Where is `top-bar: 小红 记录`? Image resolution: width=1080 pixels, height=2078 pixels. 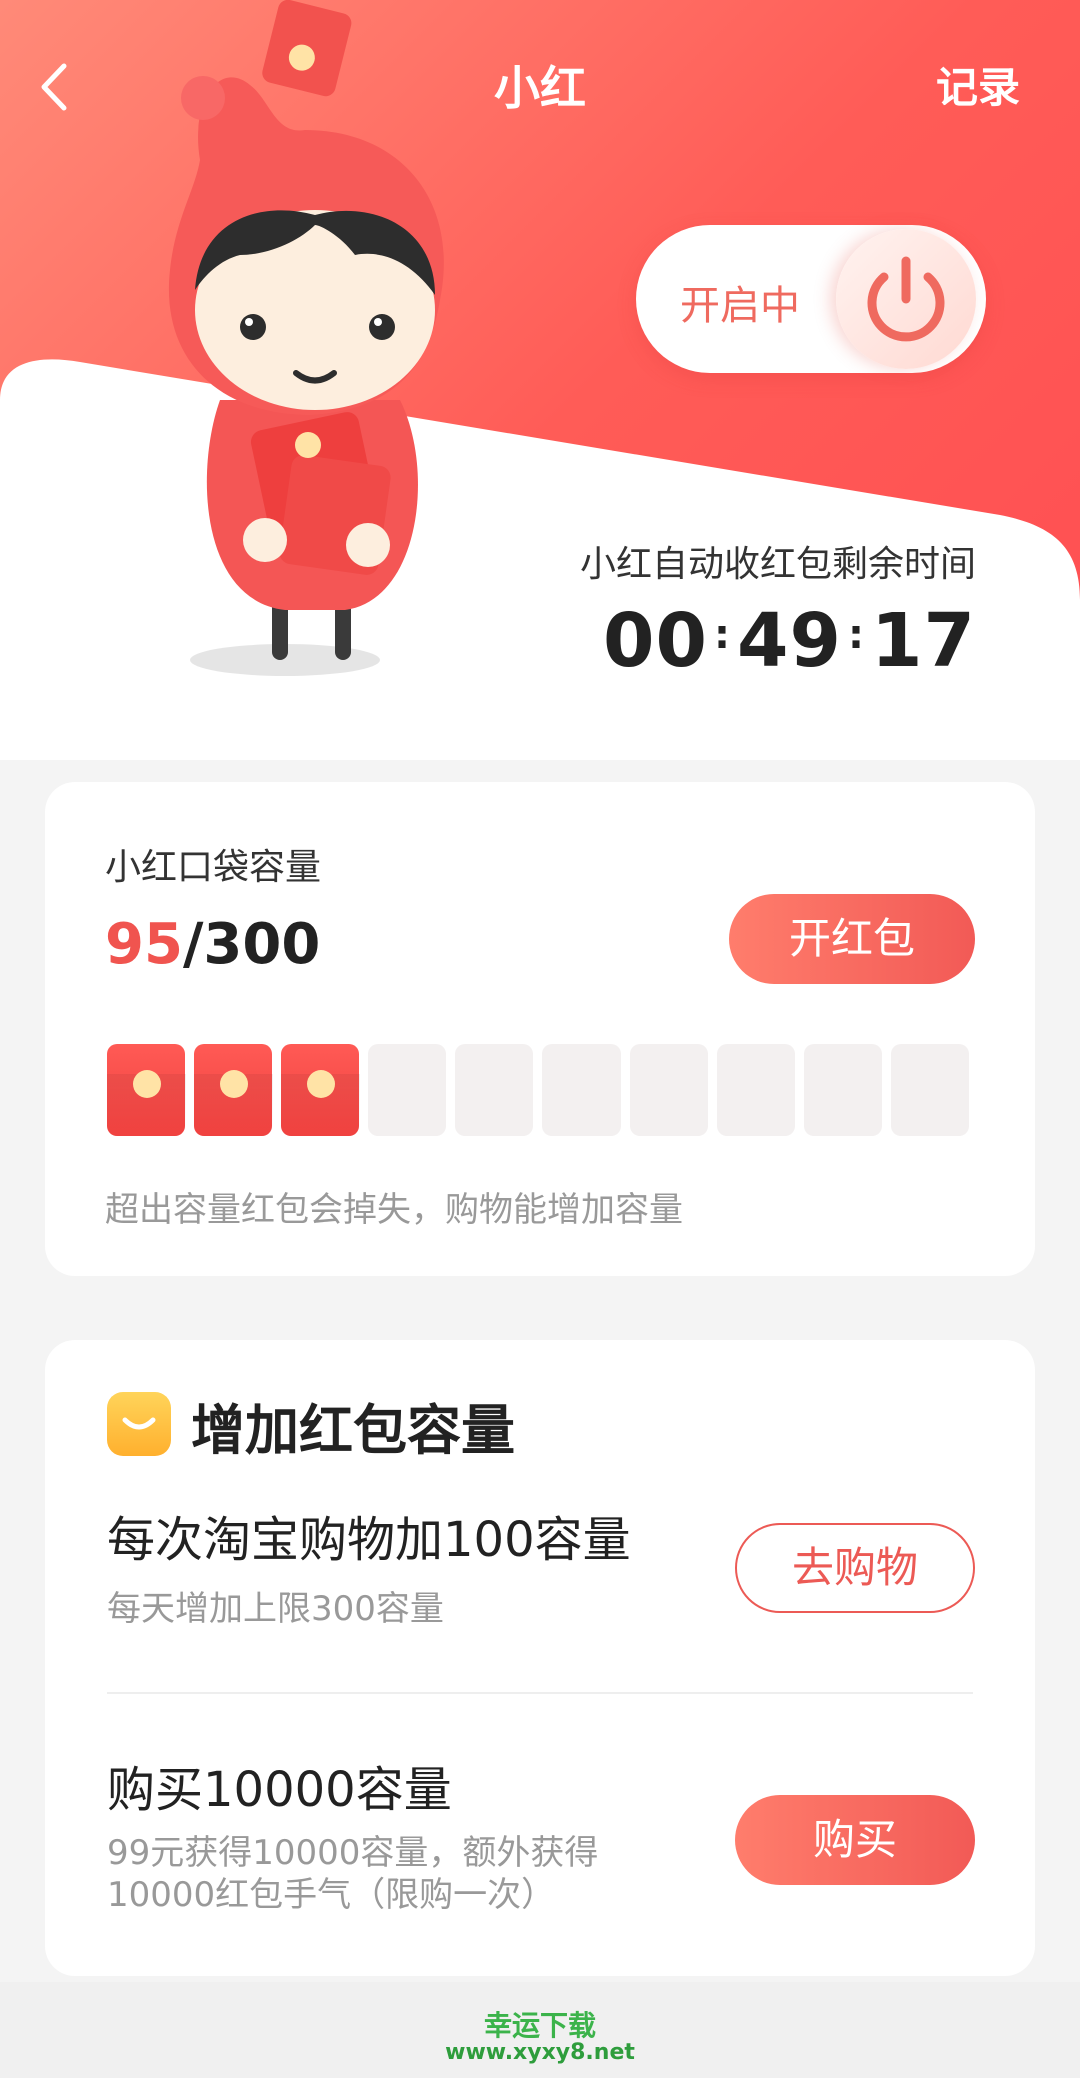
top-bar: 小红 记录 is located at coordinates (540, 85).